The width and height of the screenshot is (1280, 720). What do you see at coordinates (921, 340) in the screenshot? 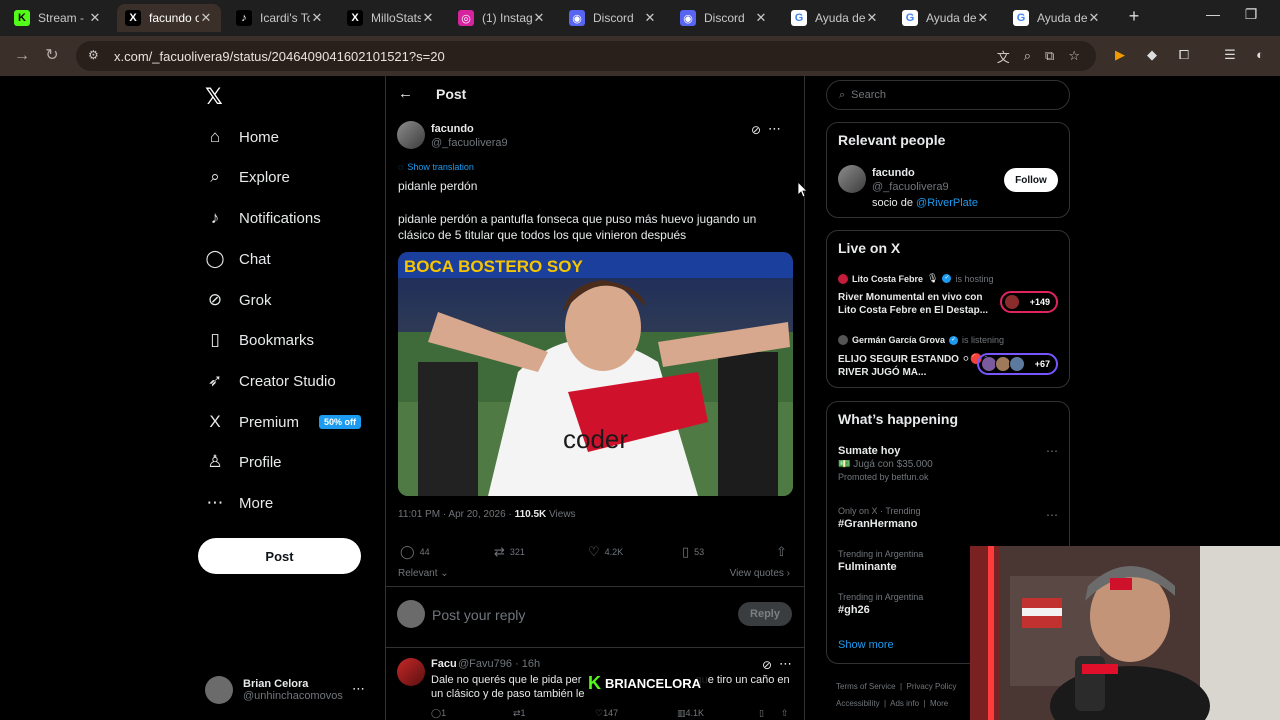
I see `live-host-row: Germán García Grova ✓ is listening` at bounding box center [921, 340].